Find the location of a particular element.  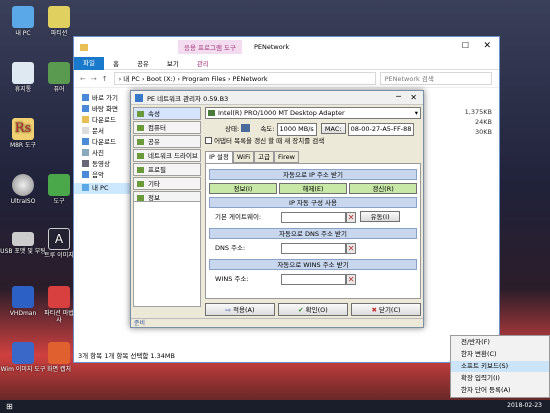

wins-header: 자동으로 WINS 주소 받기 is located at coordinates (313, 264).